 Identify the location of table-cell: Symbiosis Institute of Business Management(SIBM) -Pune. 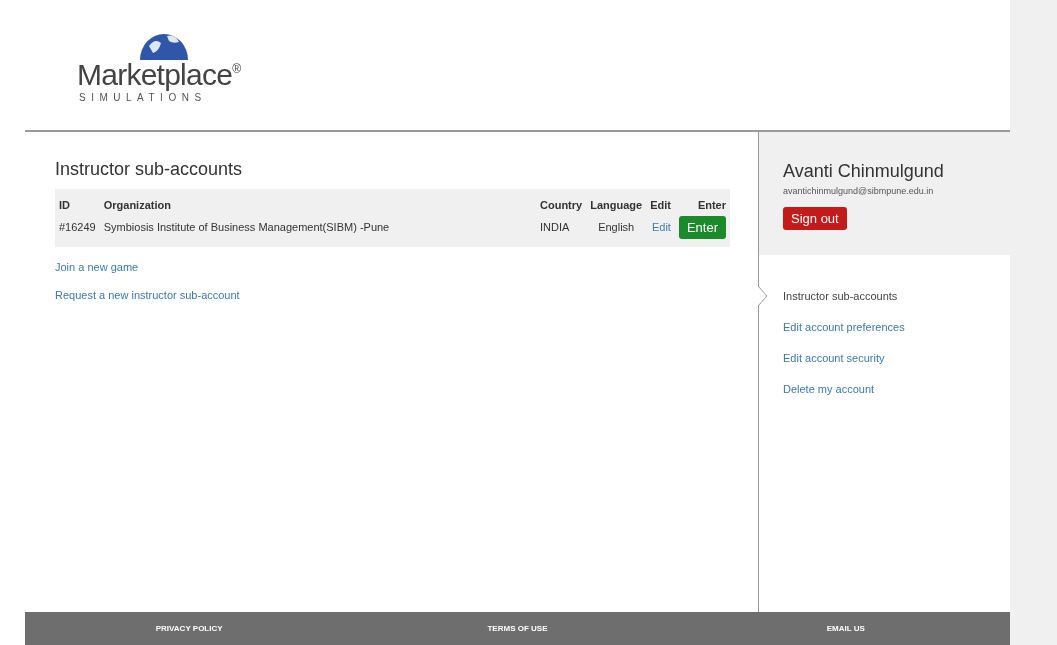
(317, 231).